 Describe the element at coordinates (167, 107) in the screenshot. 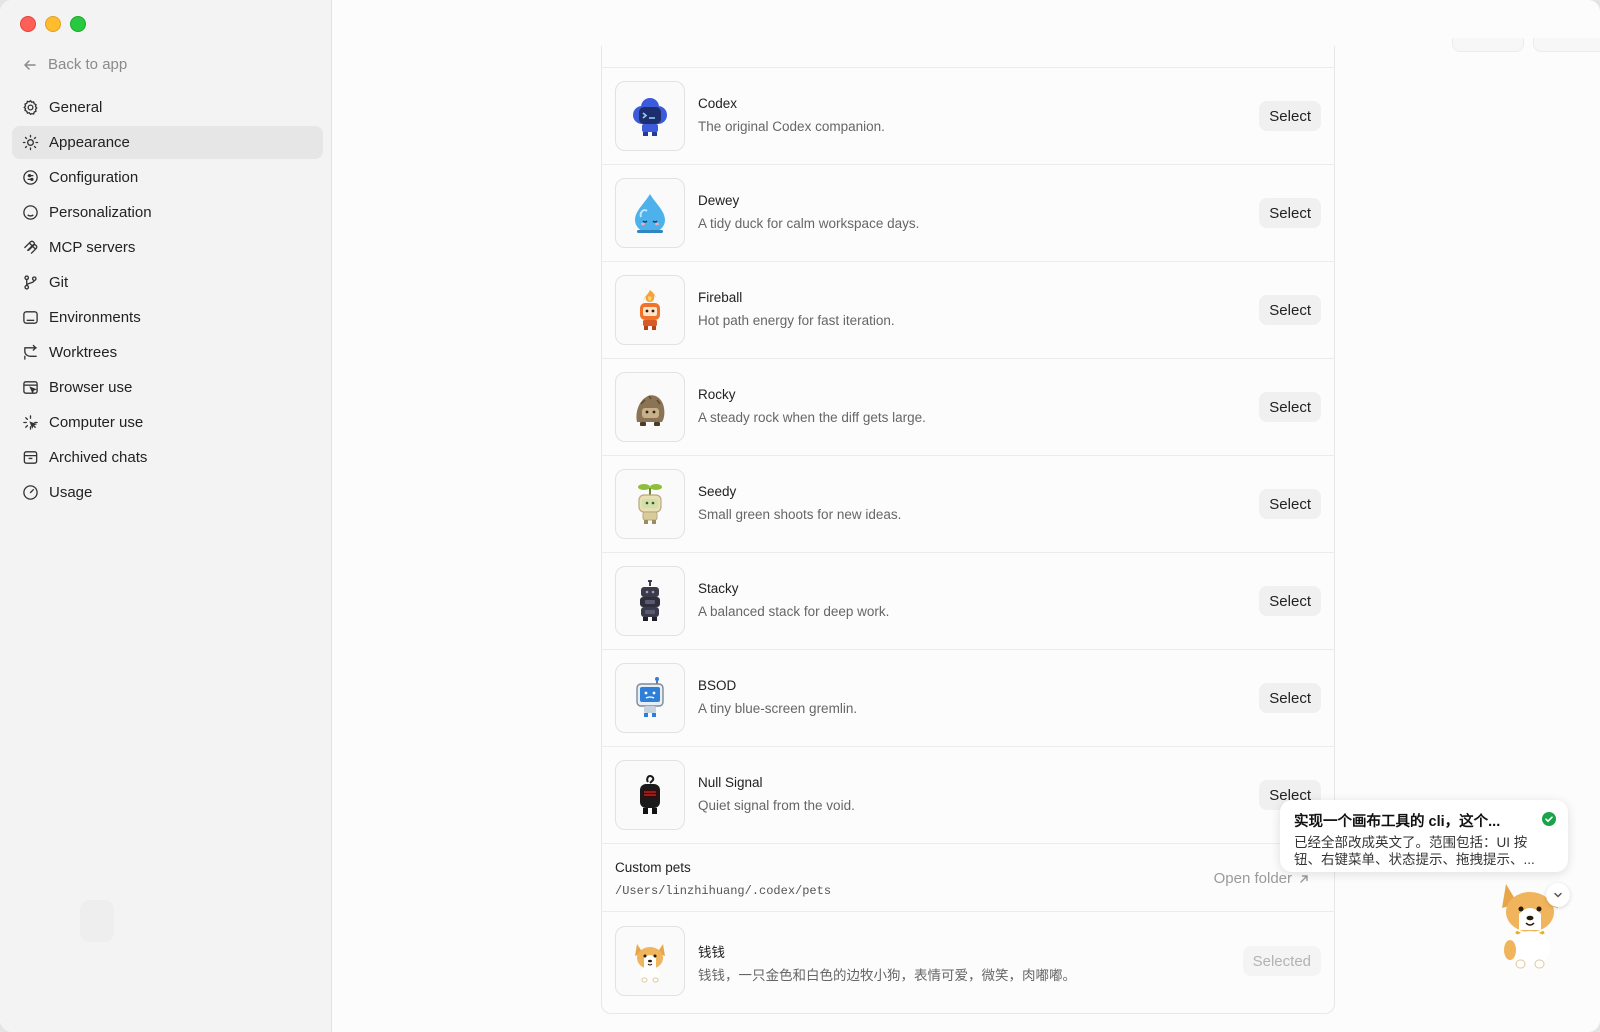

I see `sidebar-item-general: General` at that location.